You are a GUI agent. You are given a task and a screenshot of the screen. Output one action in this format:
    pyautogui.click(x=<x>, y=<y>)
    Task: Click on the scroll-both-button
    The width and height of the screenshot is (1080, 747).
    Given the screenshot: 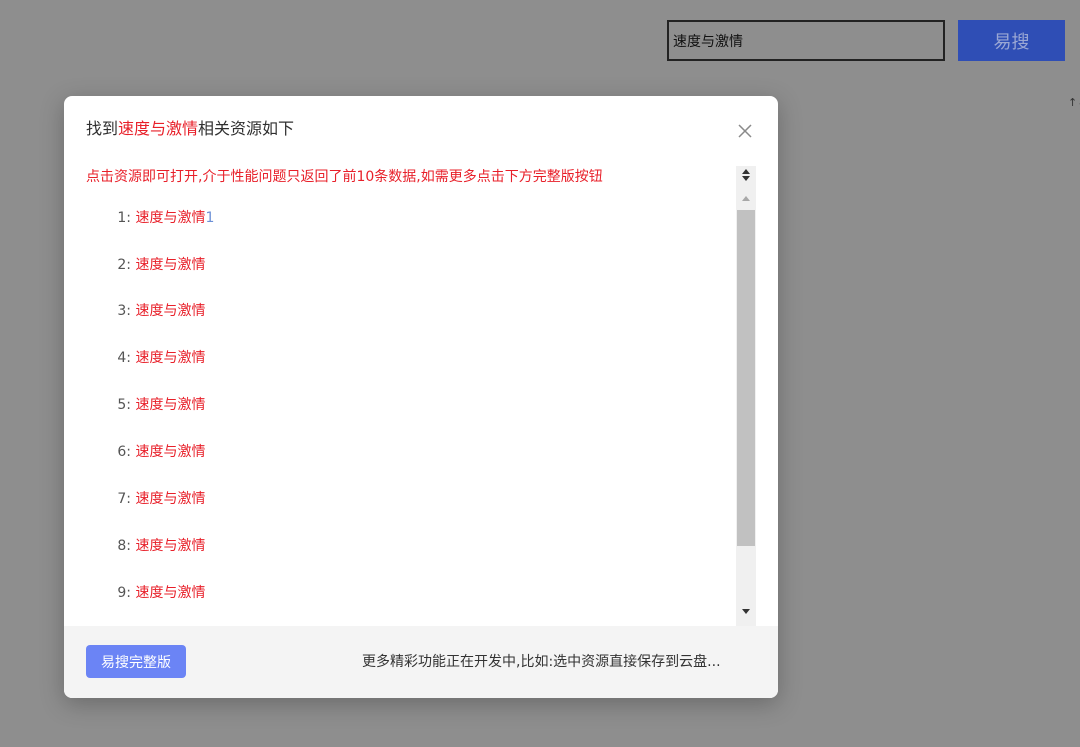 What is the action you would take?
    pyautogui.click(x=746, y=175)
    